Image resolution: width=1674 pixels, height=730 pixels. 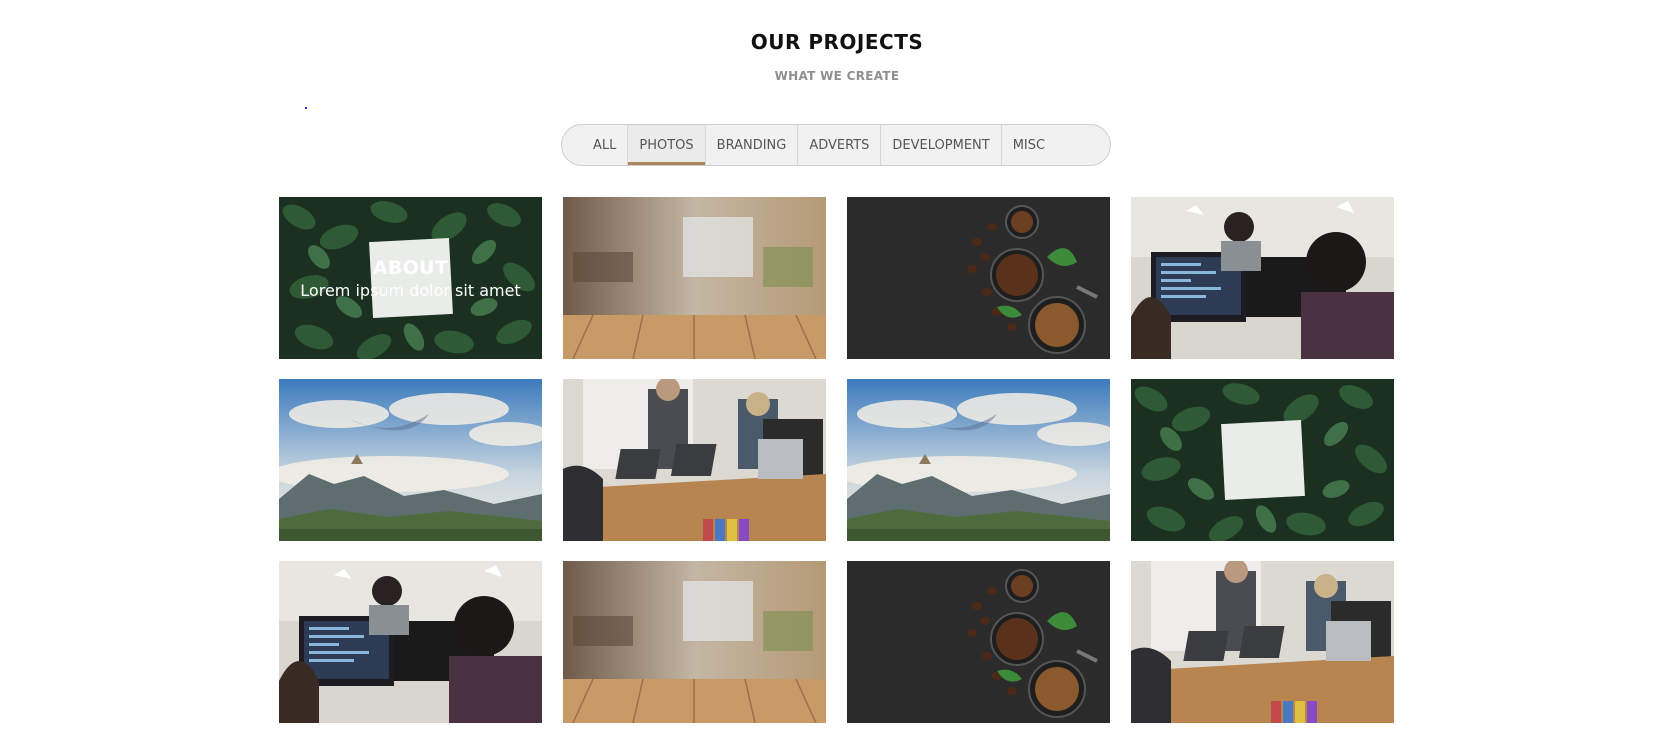 I want to click on section-subtitle: WHAT WE CREATE, so click(x=837, y=76).